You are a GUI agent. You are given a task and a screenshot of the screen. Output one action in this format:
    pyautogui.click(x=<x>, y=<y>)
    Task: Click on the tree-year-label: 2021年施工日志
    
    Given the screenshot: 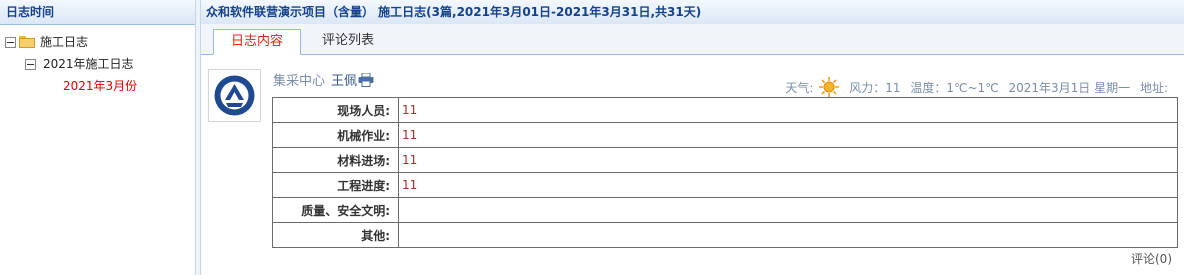 What is the action you would take?
    pyautogui.click(x=88, y=64)
    